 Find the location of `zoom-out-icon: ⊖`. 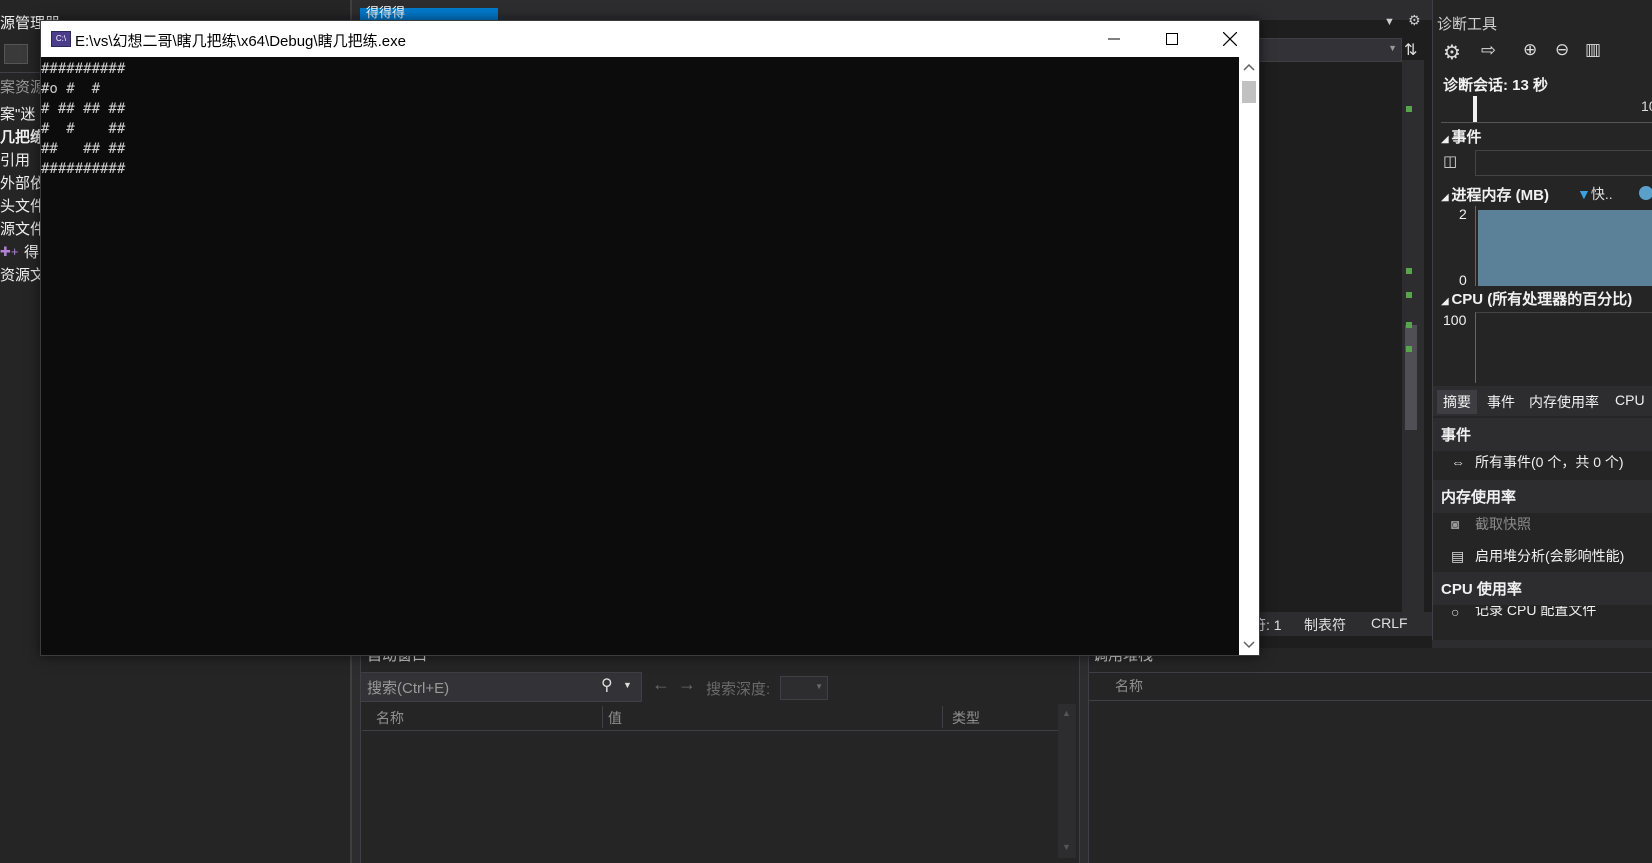

zoom-out-icon: ⊖ is located at coordinates (1562, 50).